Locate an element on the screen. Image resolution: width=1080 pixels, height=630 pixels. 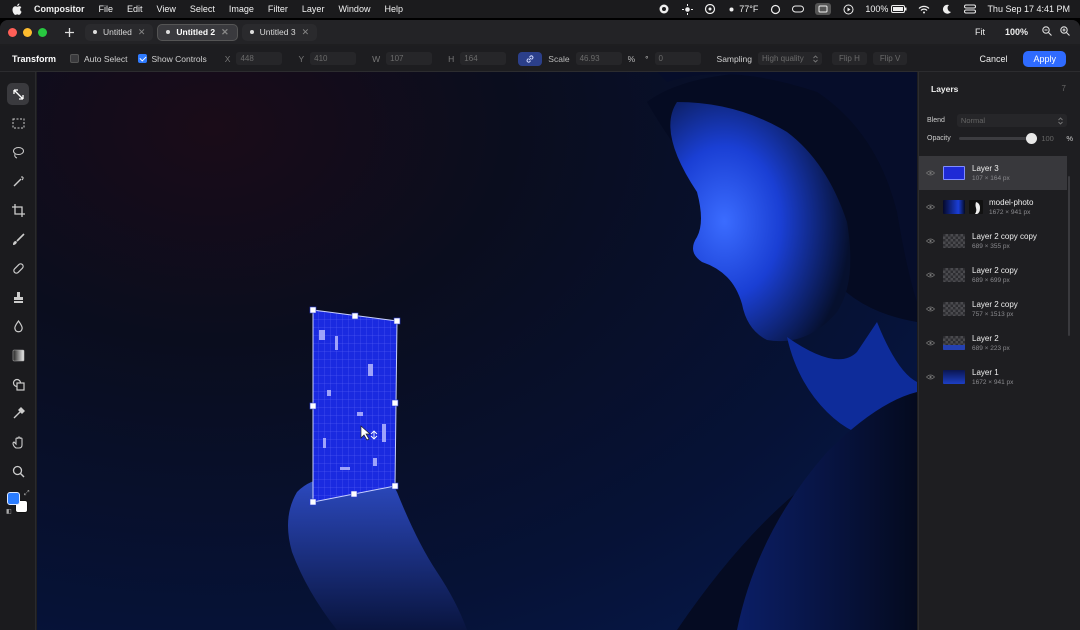
layer-row: Layer 2 copy 757 × 1513 px is located at coordinates (993, 309).